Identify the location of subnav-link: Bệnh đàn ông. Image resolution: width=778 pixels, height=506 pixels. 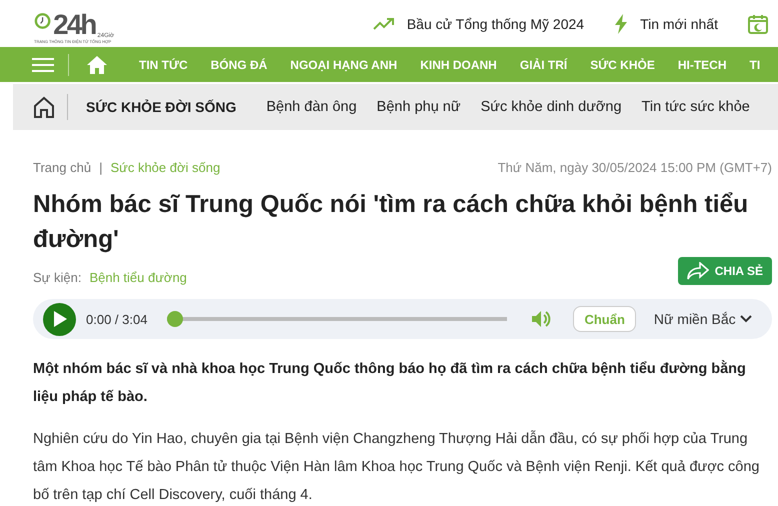
(311, 107).